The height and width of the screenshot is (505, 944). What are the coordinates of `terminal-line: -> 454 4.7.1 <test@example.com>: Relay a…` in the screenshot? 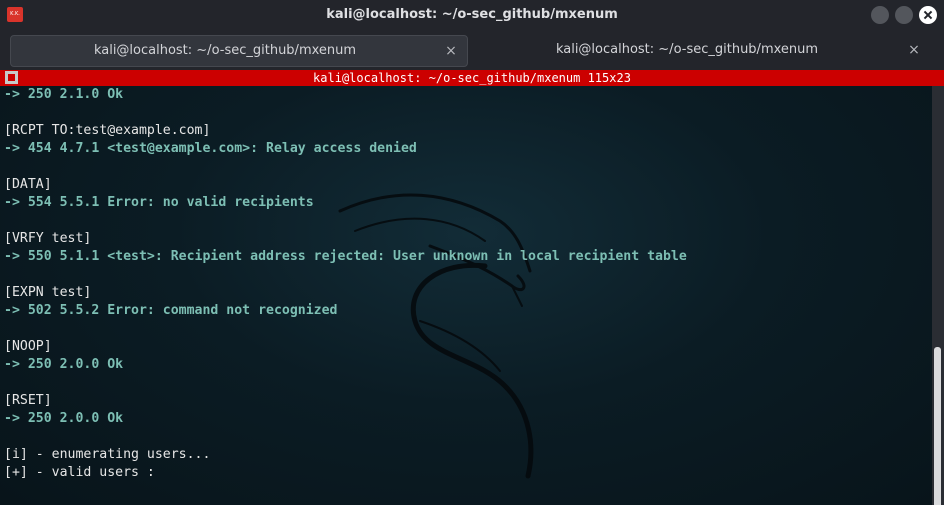 It's located at (210, 148).